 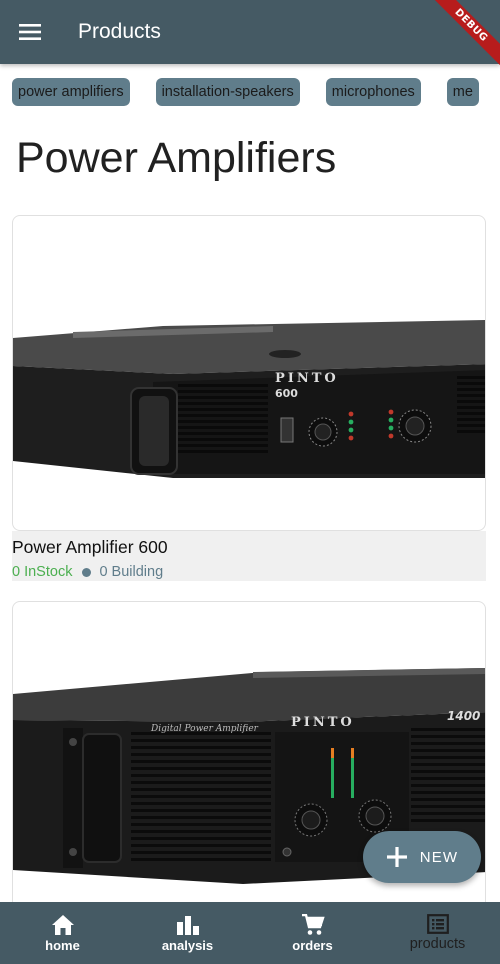 What do you see at coordinates (439, 857) in the screenshot?
I see `new-button-label: NEW` at bounding box center [439, 857].